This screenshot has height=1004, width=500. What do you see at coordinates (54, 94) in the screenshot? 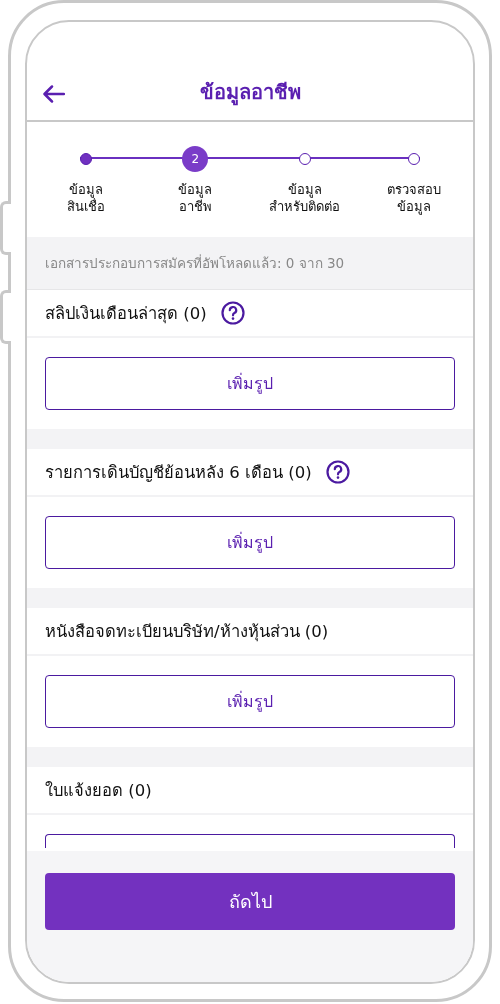
I see `back-arrow-icon` at bounding box center [54, 94].